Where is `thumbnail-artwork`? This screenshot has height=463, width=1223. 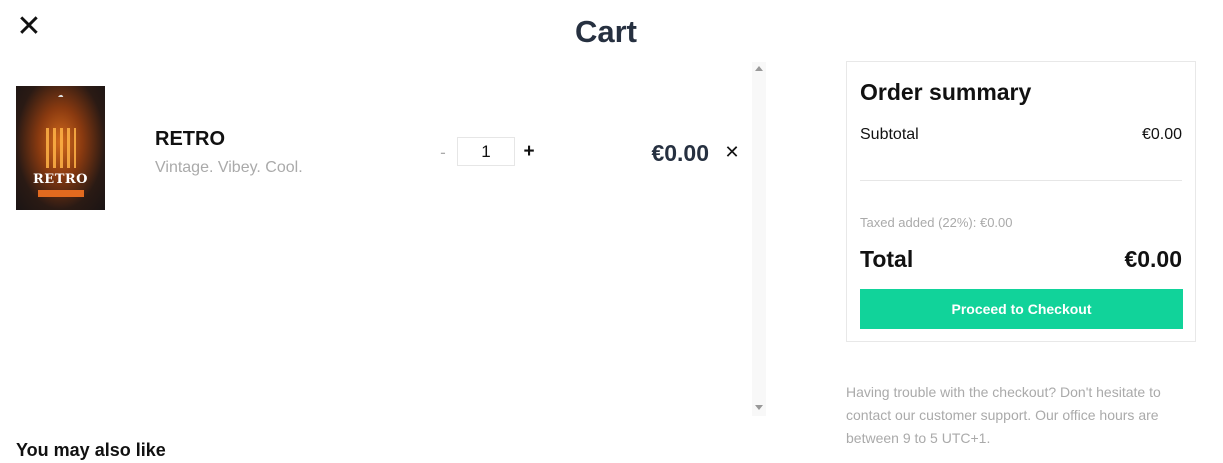 thumbnail-artwork is located at coordinates (61, 148).